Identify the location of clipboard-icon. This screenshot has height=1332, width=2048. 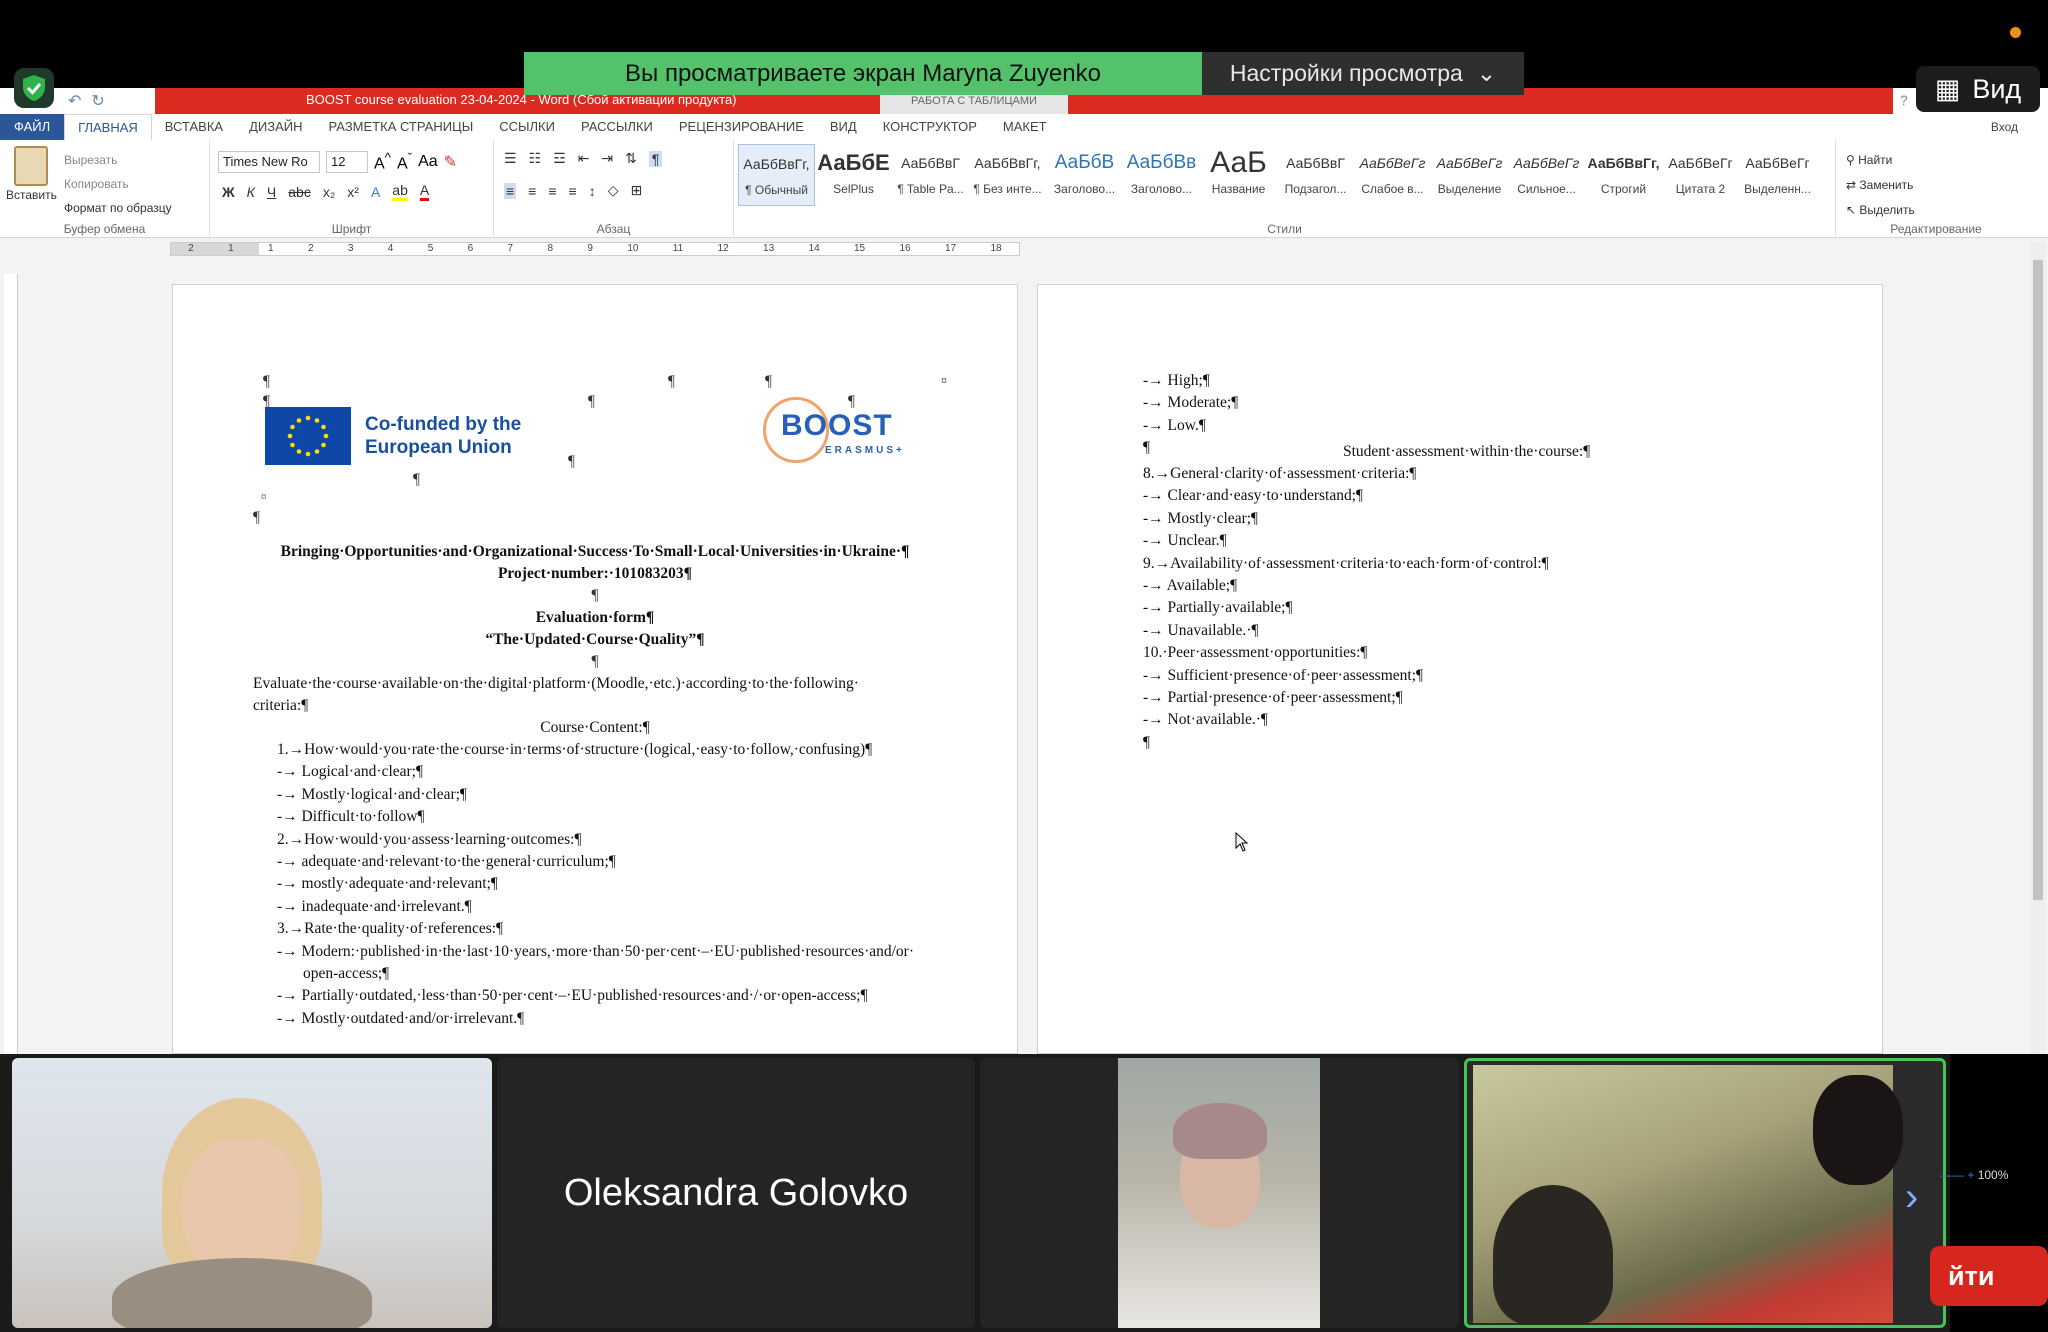
(31, 166).